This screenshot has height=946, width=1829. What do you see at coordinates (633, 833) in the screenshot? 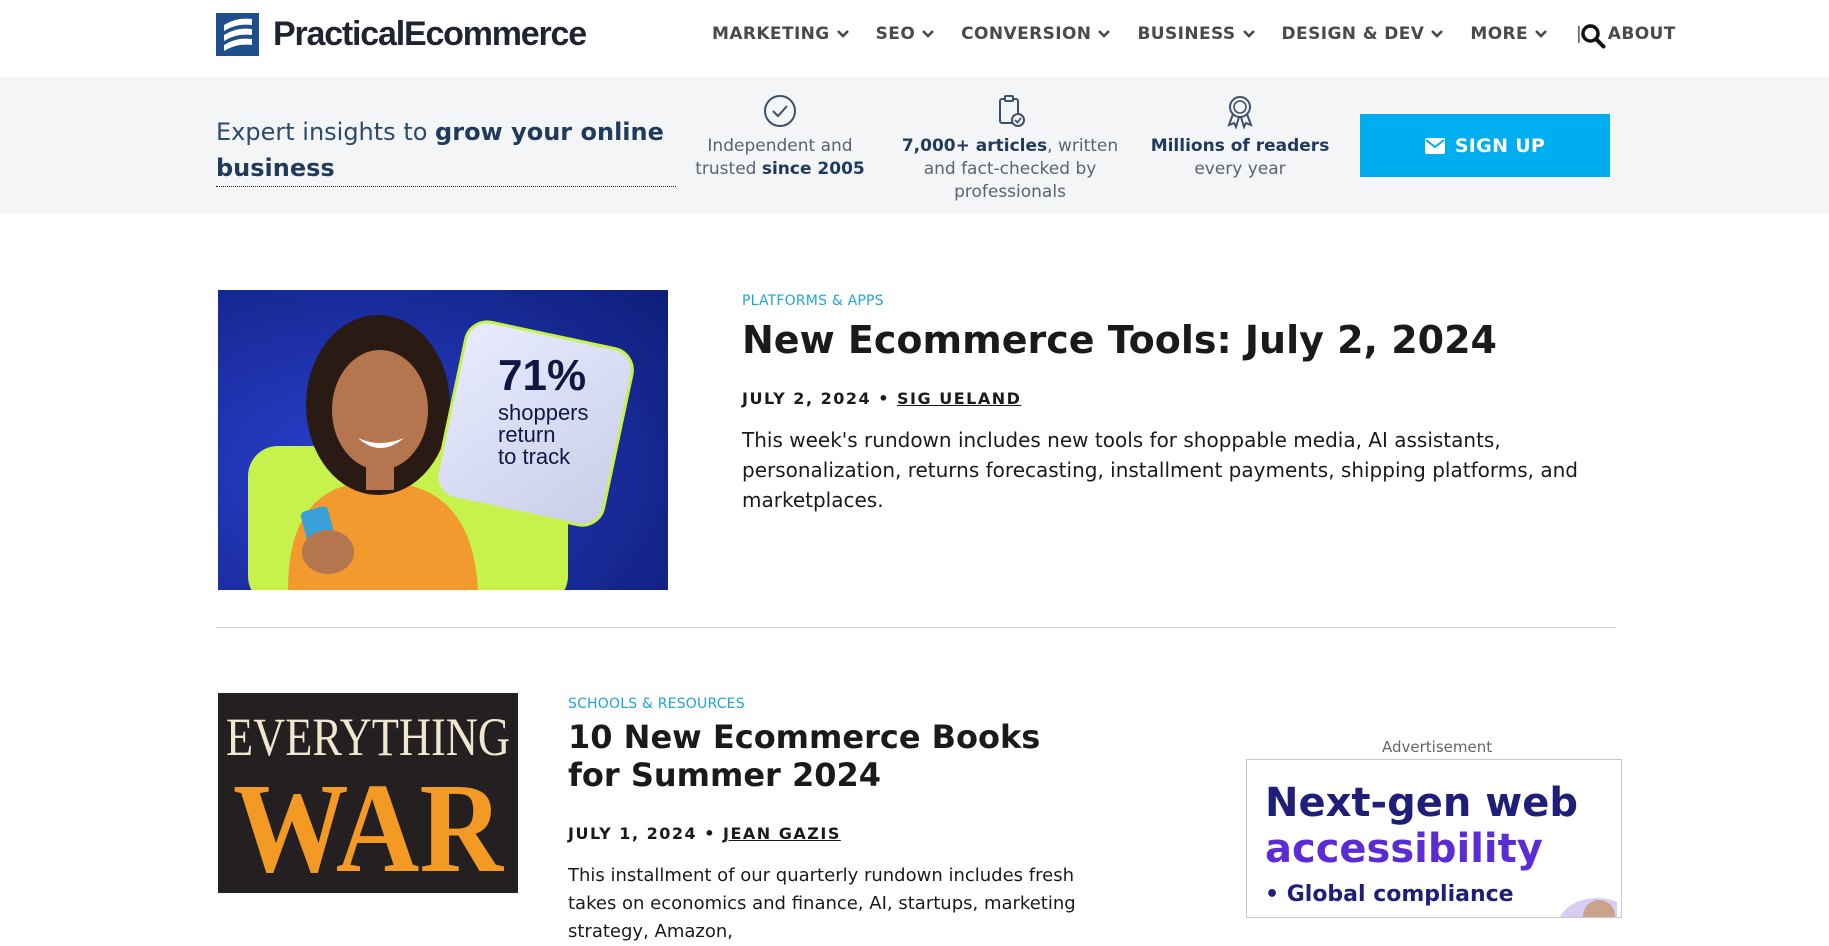
I see `article-date: JULY 1, 2024` at bounding box center [633, 833].